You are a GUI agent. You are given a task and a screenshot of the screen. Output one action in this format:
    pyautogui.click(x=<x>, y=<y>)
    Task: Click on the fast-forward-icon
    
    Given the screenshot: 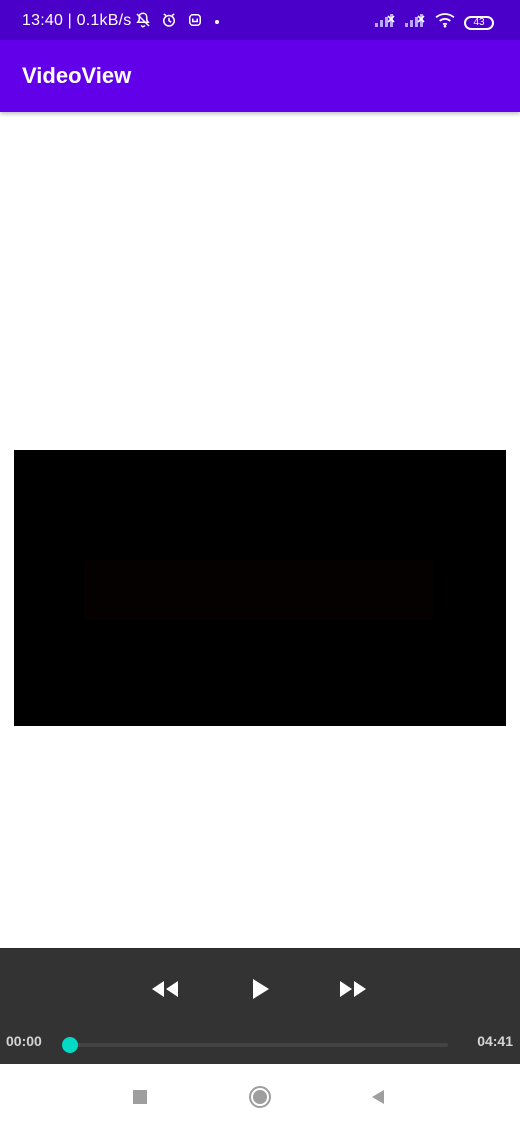 What is the action you would take?
    pyautogui.click(x=353, y=989)
    